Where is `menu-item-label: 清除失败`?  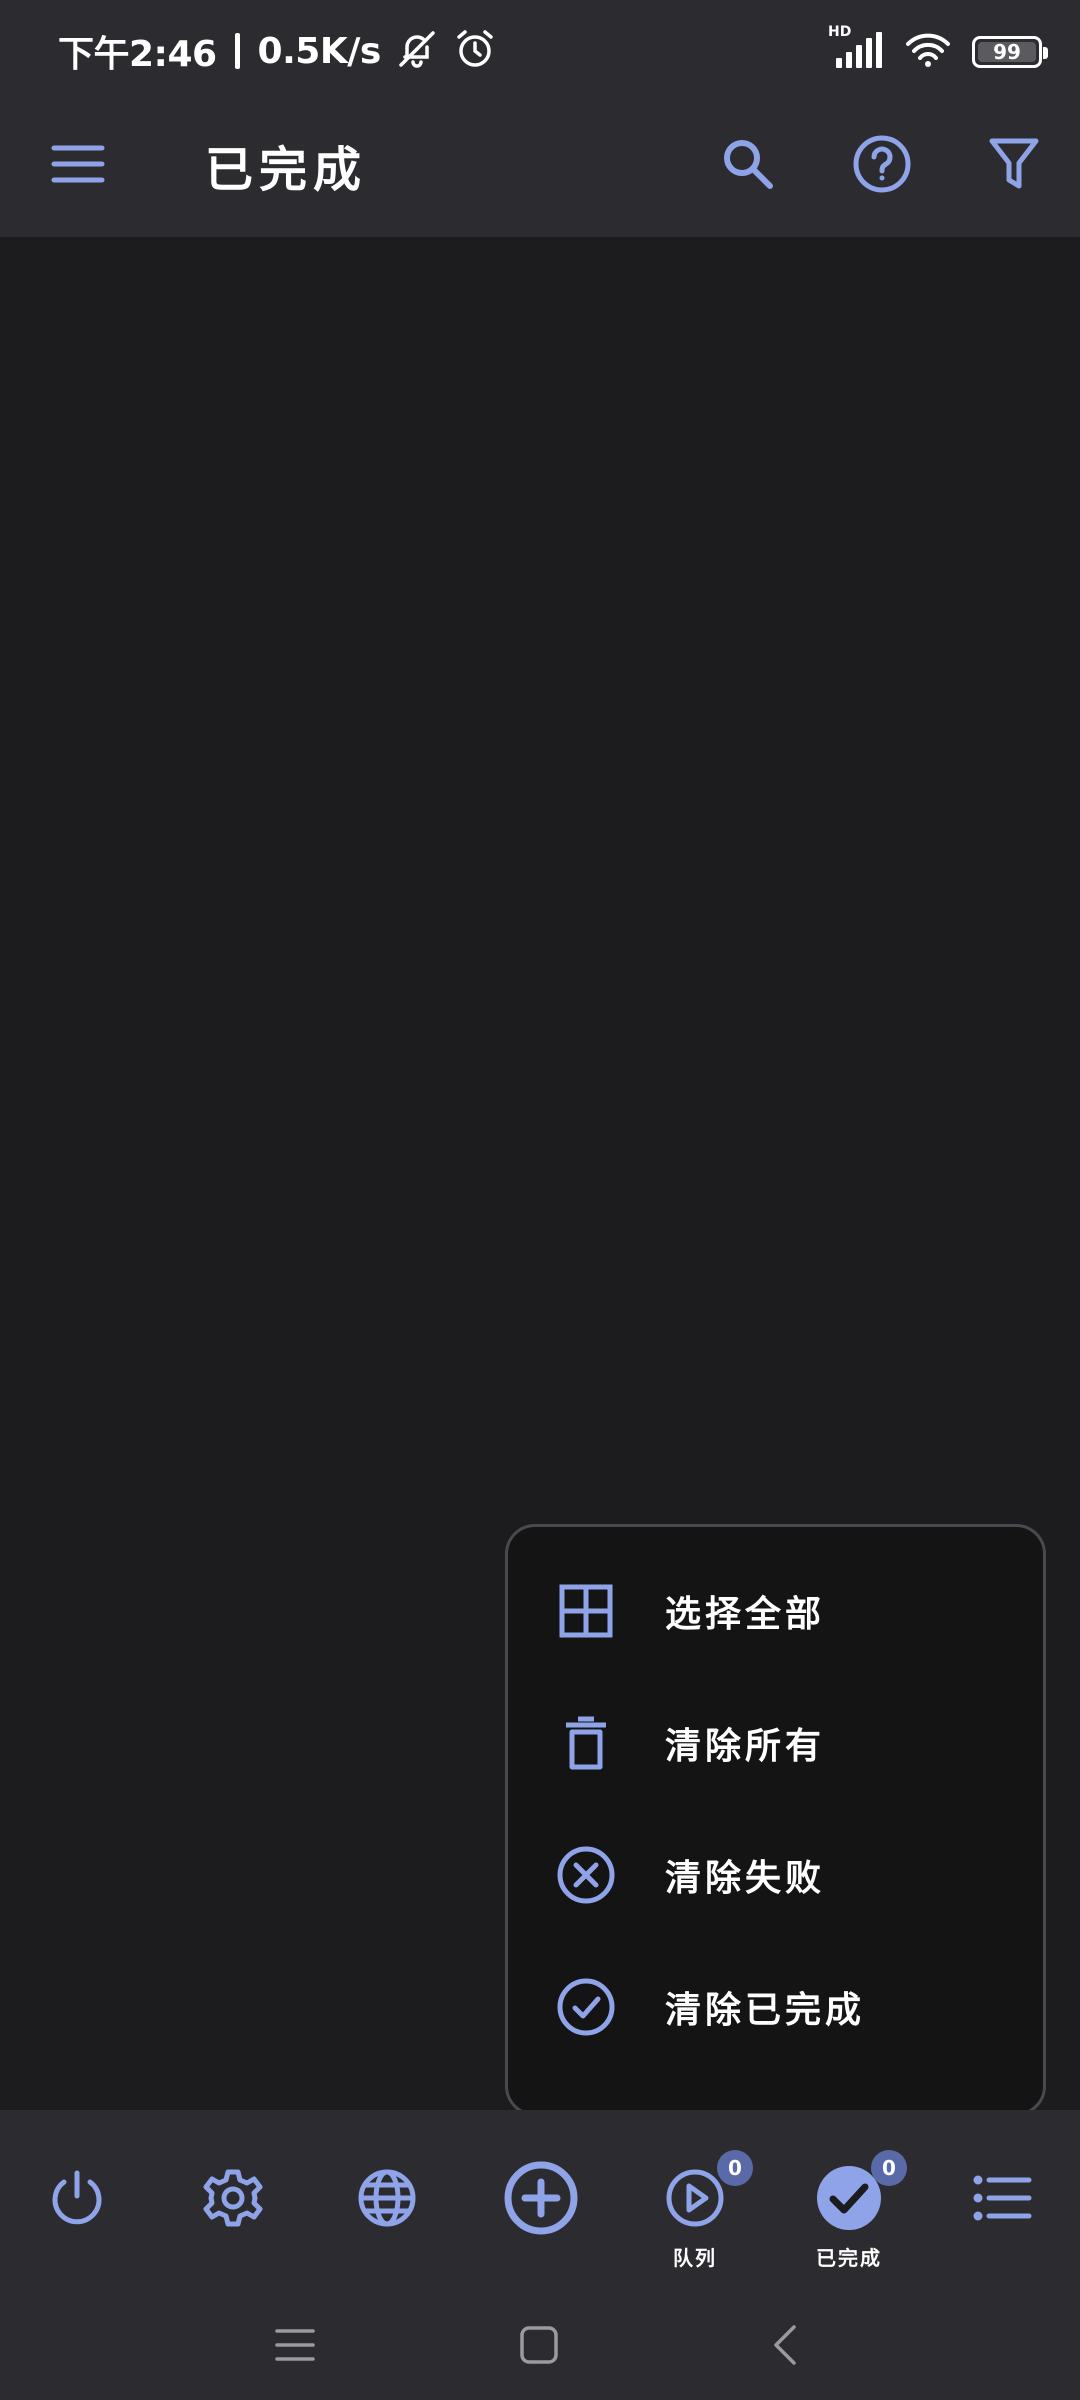
menu-item-label: 清除失败 is located at coordinates (745, 1878).